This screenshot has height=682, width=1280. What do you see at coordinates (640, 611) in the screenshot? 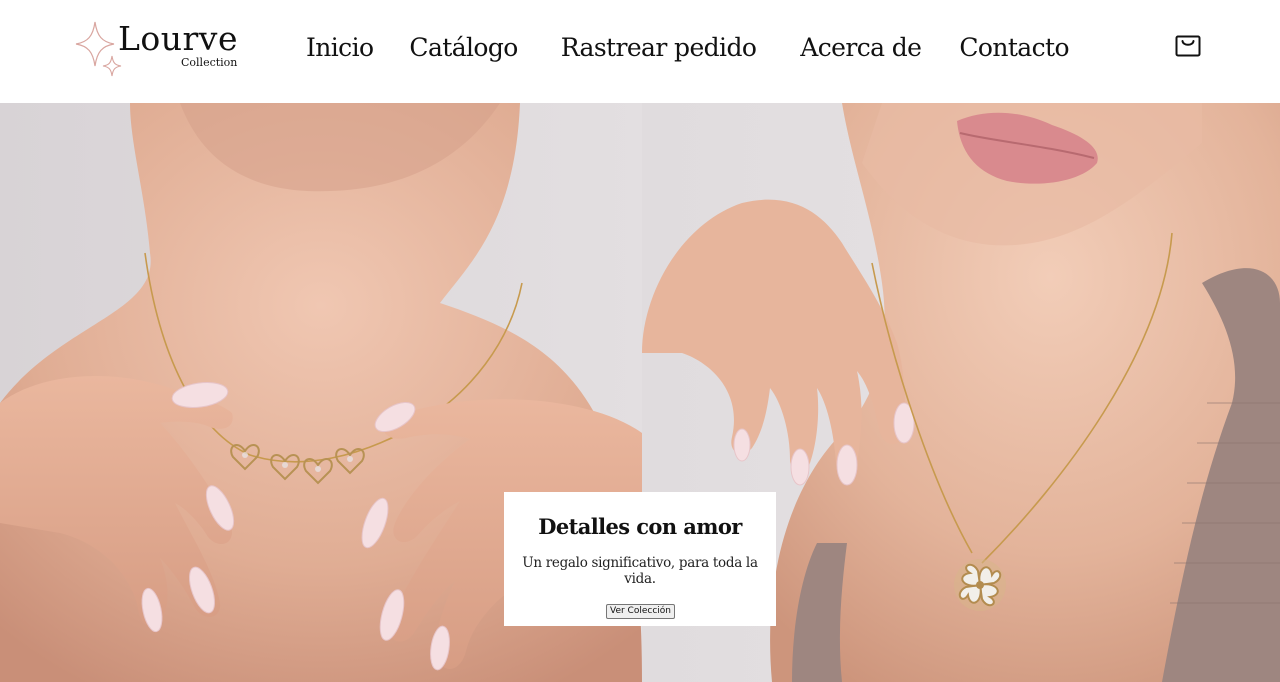
I see `view-collection-button: Ver Colección` at bounding box center [640, 611].